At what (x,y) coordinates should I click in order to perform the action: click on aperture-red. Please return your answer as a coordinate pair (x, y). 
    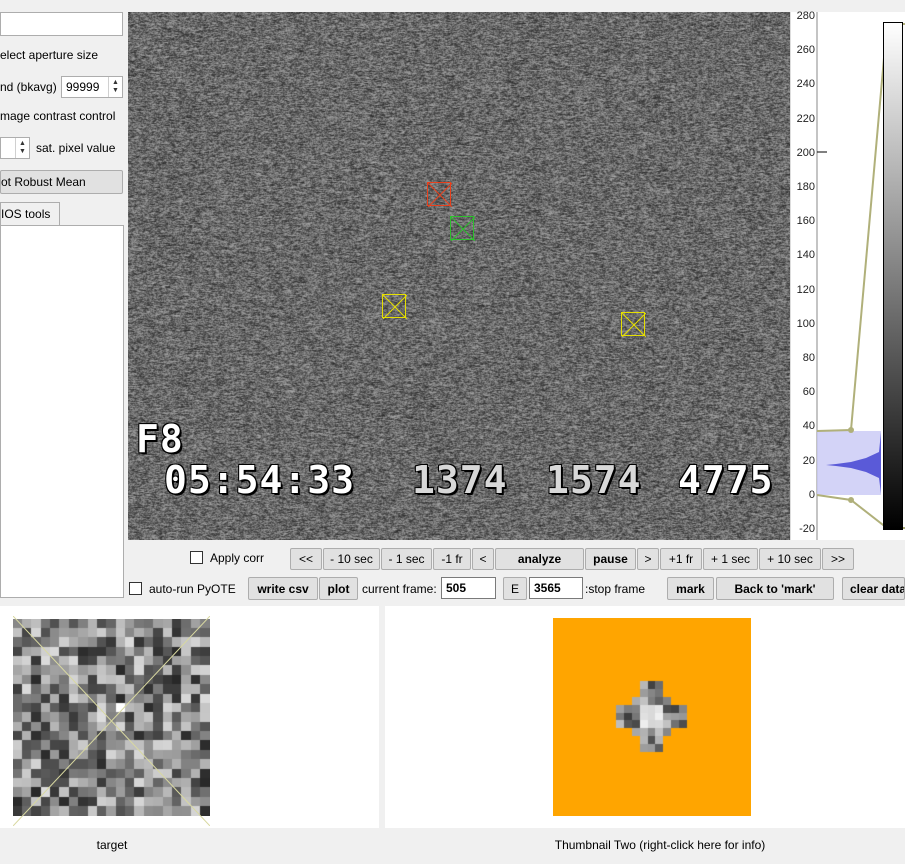
    Looking at the image, I should click on (439, 194).